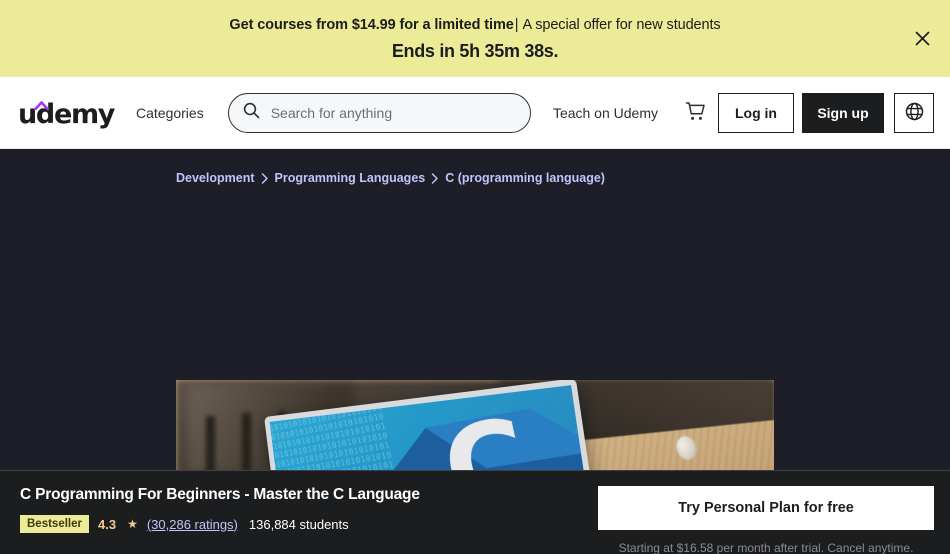 This screenshot has width=950, height=554. I want to click on udemy-logo: udemy, so click(66, 113).